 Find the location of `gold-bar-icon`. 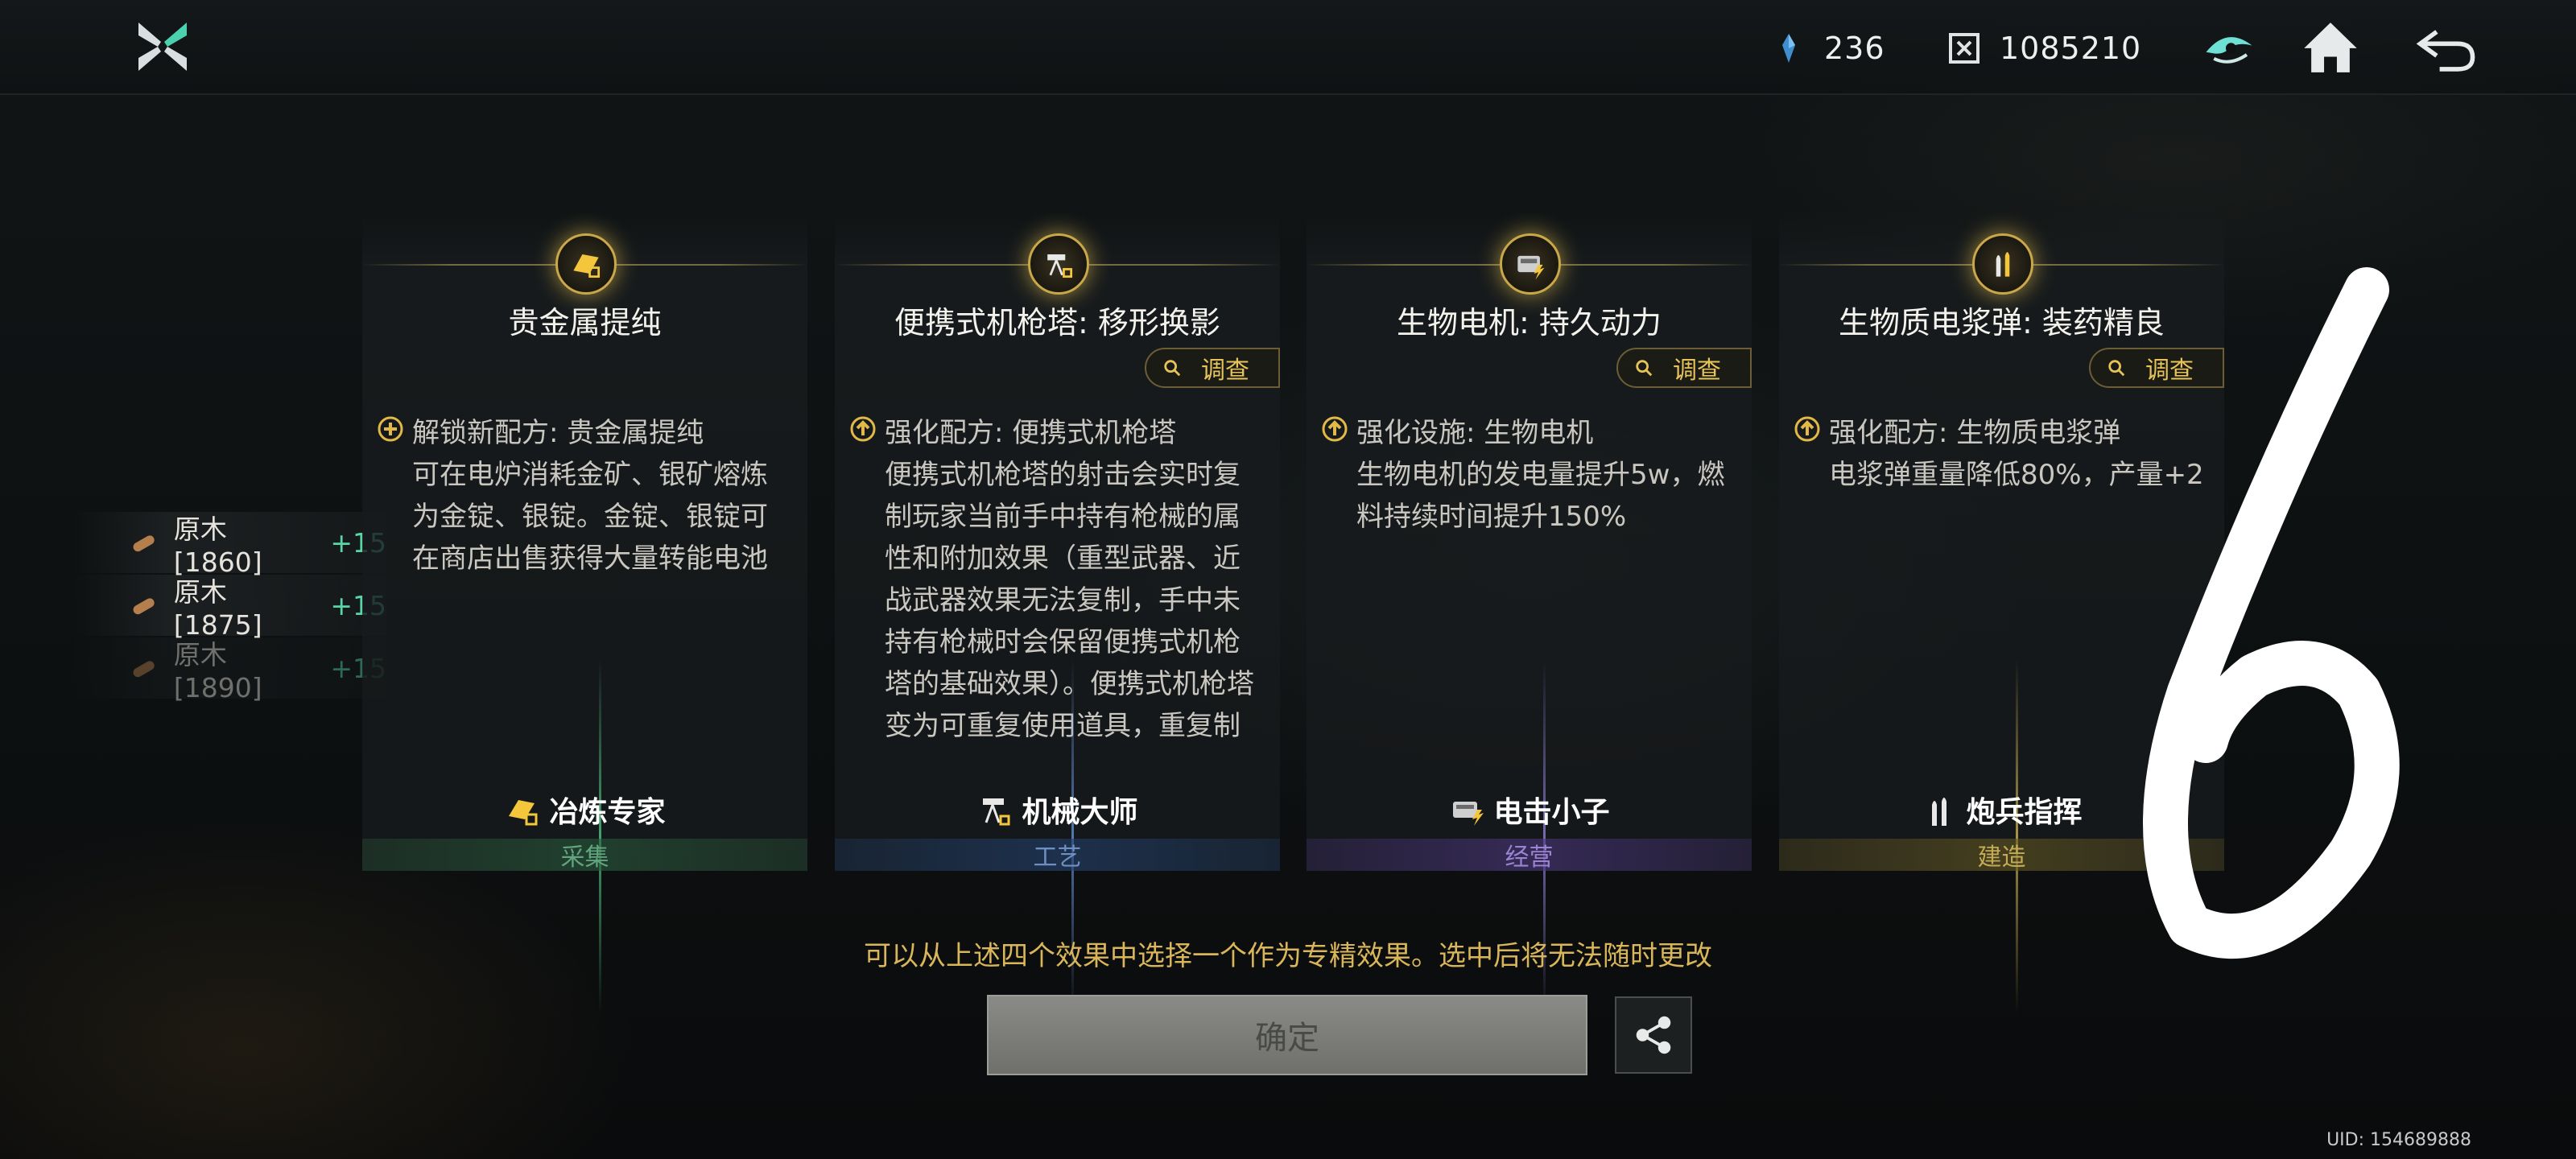

gold-bar-icon is located at coordinates (586, 264).